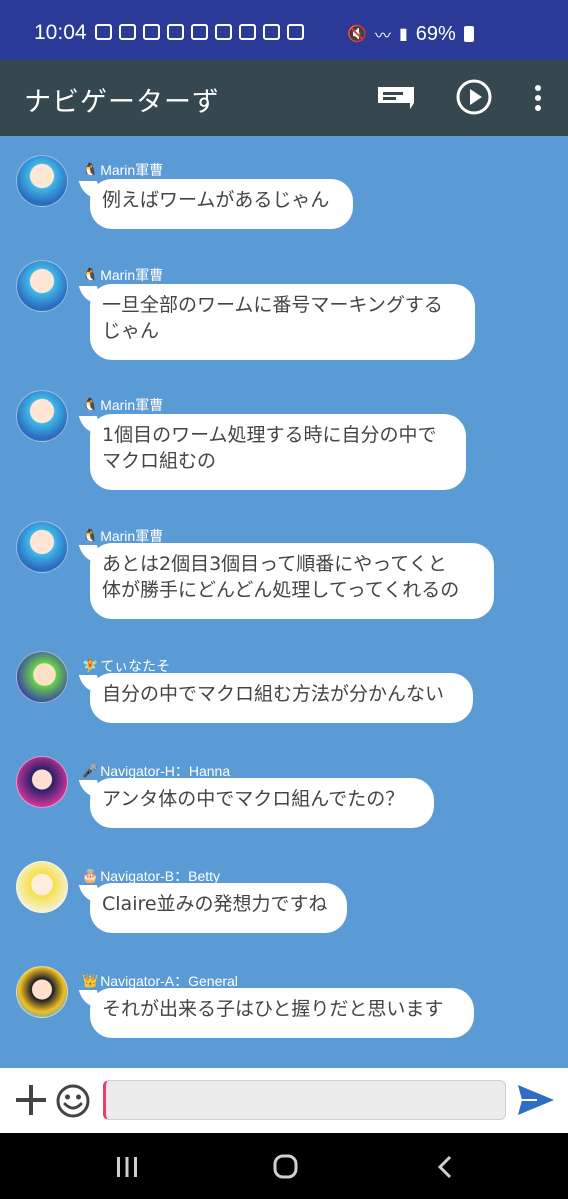 The height and width of the screenshot is (1199, 568). What do you see at coordinates (221, 204) in the screenshot?
I see `message-bubble: 例えばワームがあるじゃん` at bounding box center [221, 204].